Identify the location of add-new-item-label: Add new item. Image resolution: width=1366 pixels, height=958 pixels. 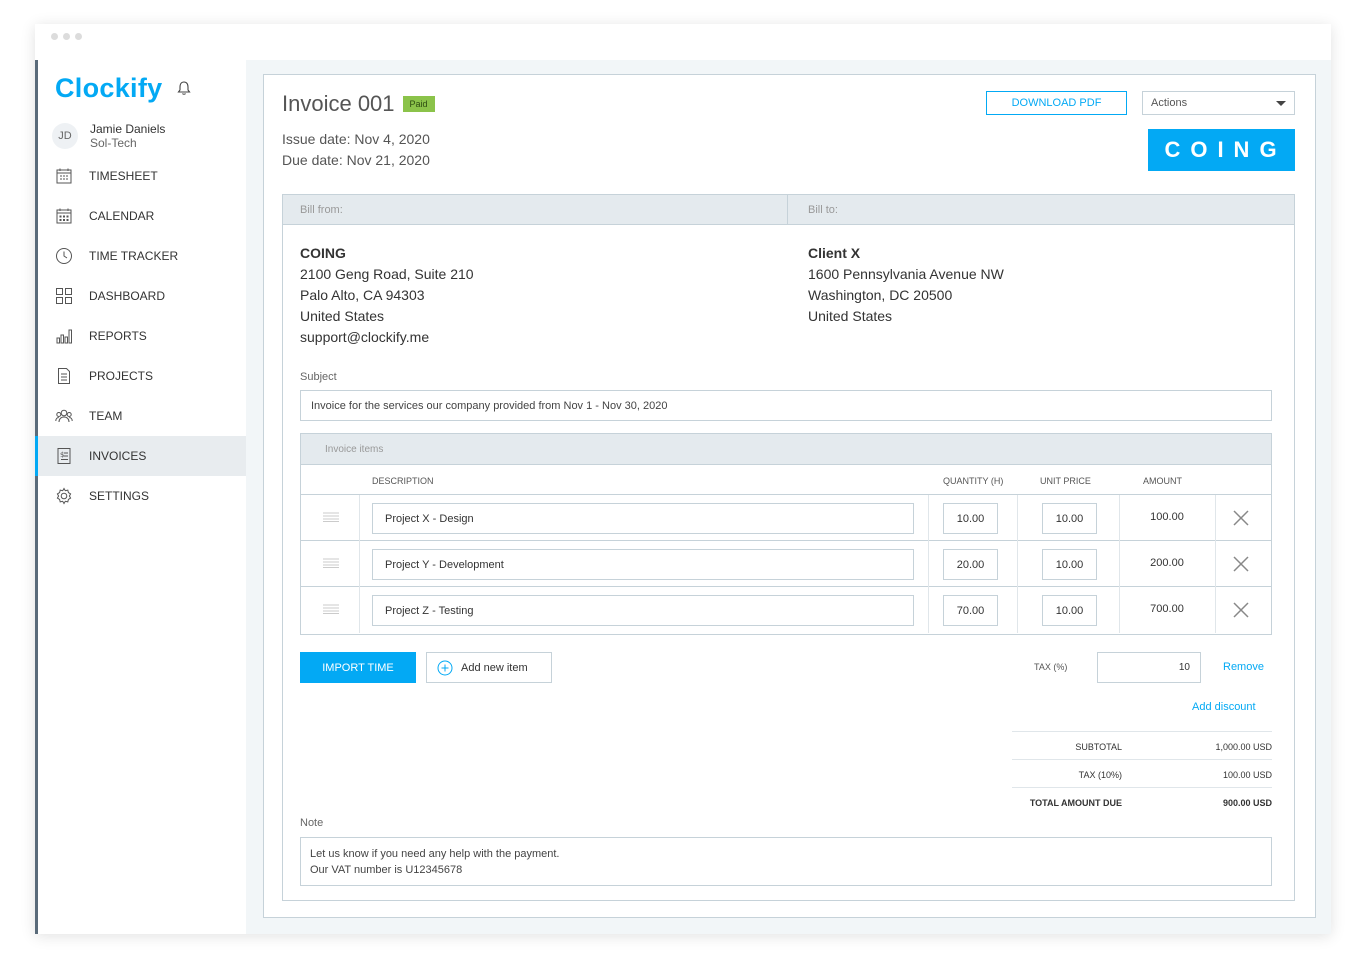
(494, 667).